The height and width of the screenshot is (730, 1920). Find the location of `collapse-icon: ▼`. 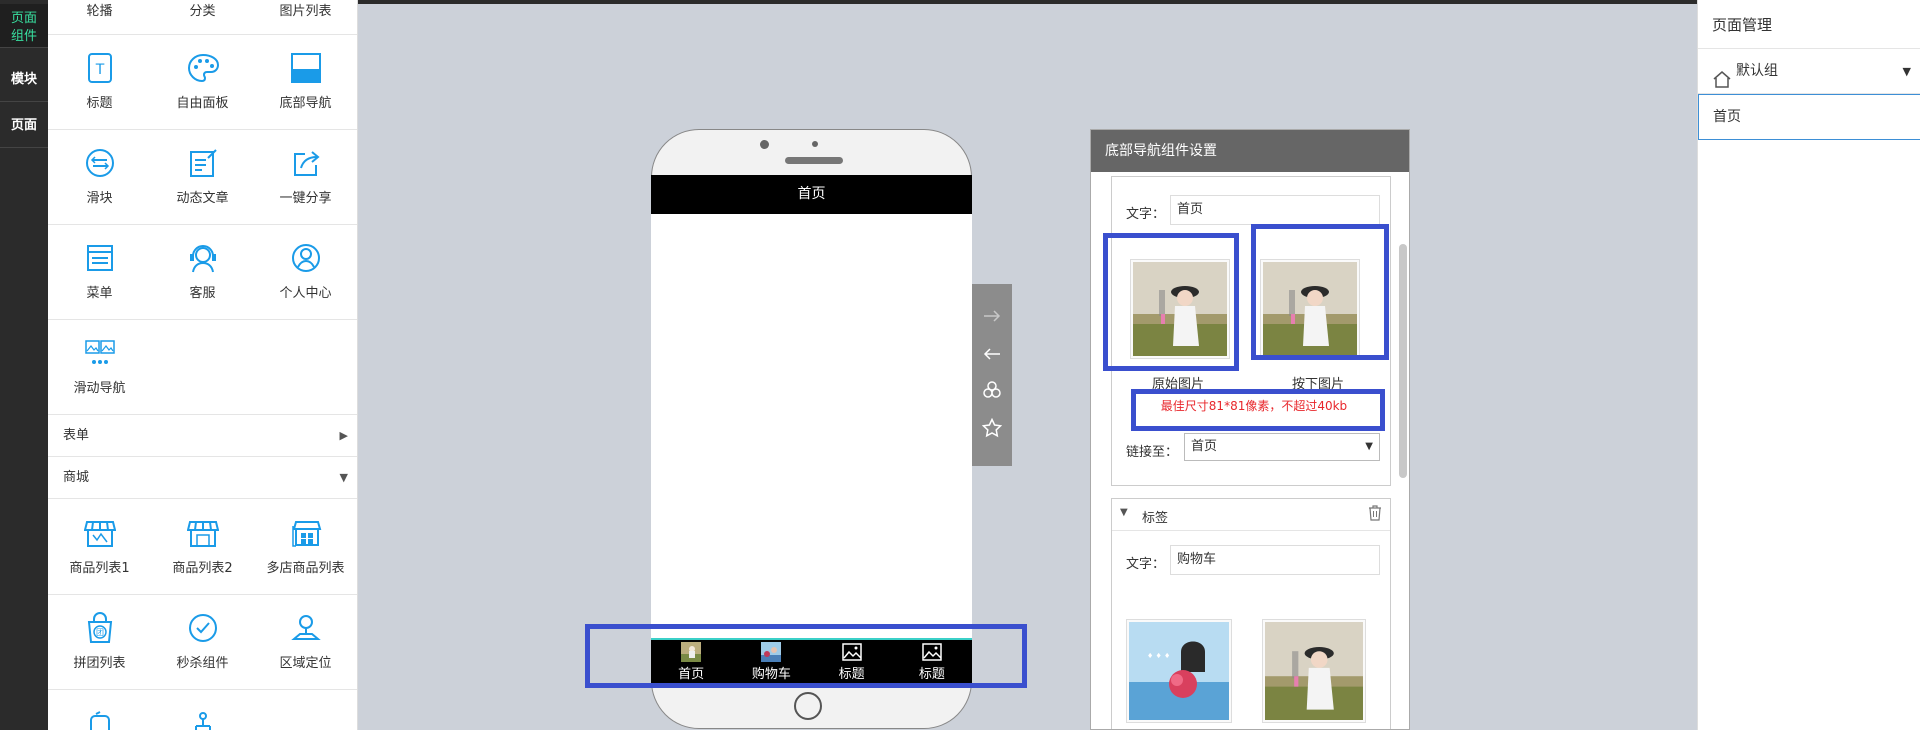

collapse-icon: ▼ is located at coordinates (1124, 512).